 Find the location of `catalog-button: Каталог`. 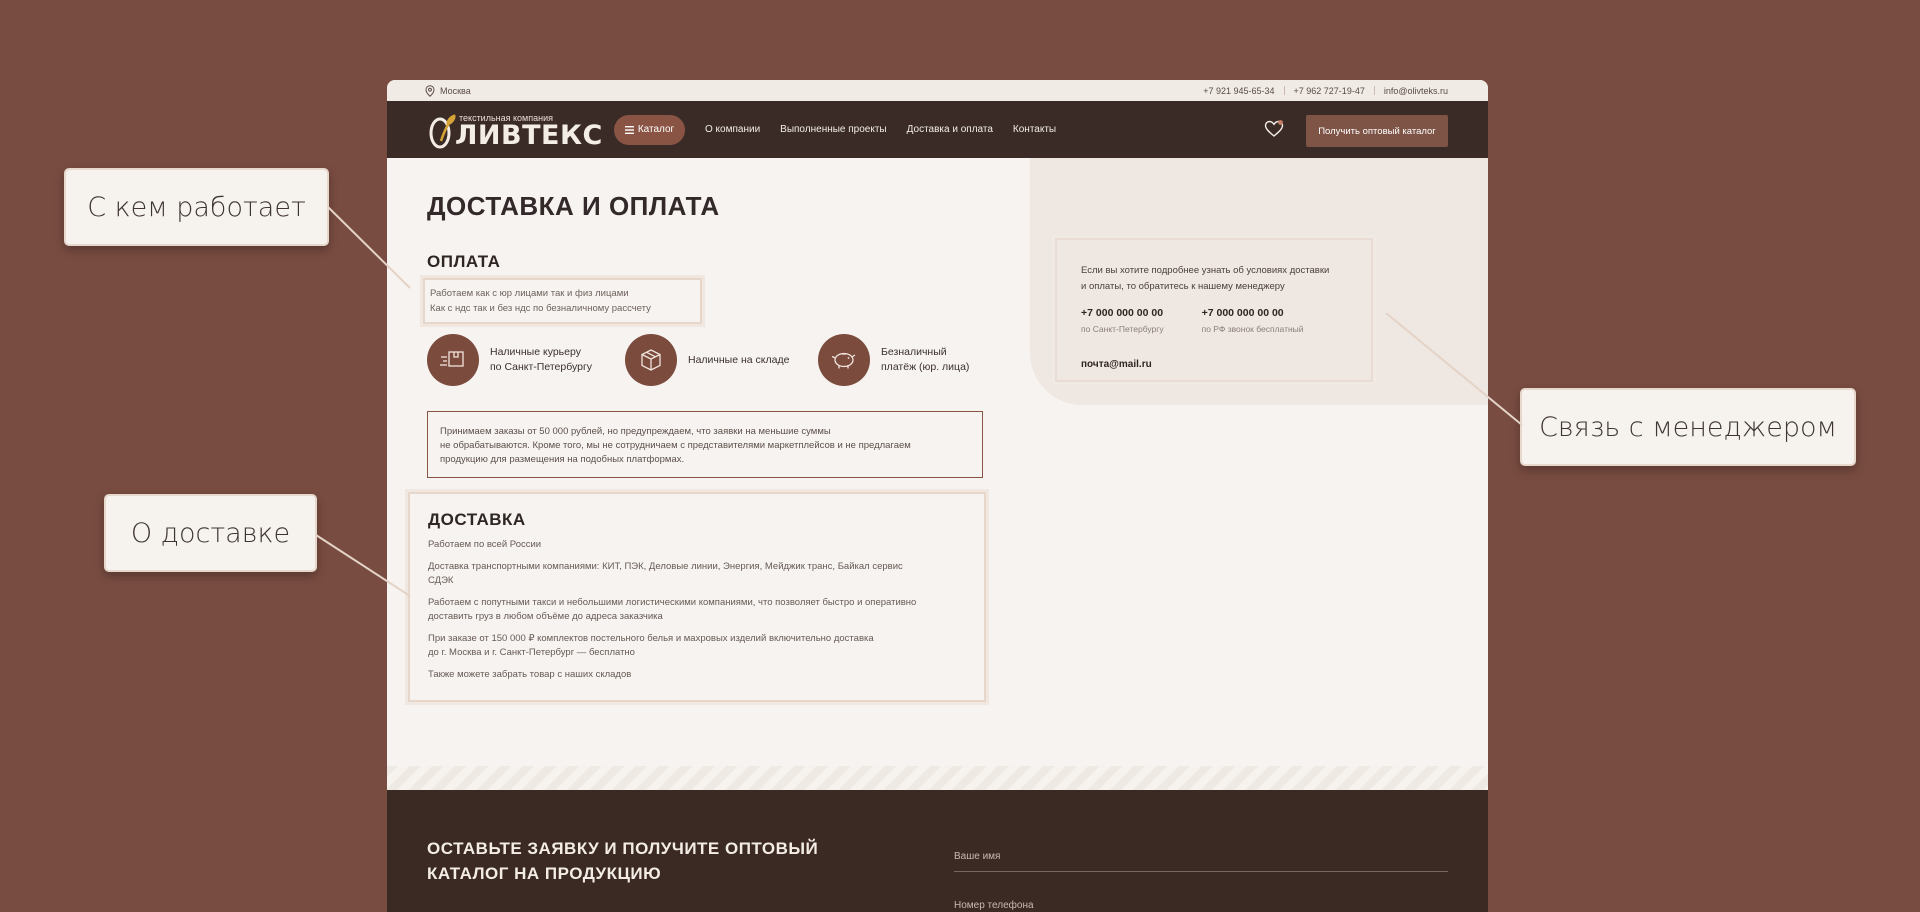

catalog-button: Каталог is located at coordinates (649, 129).